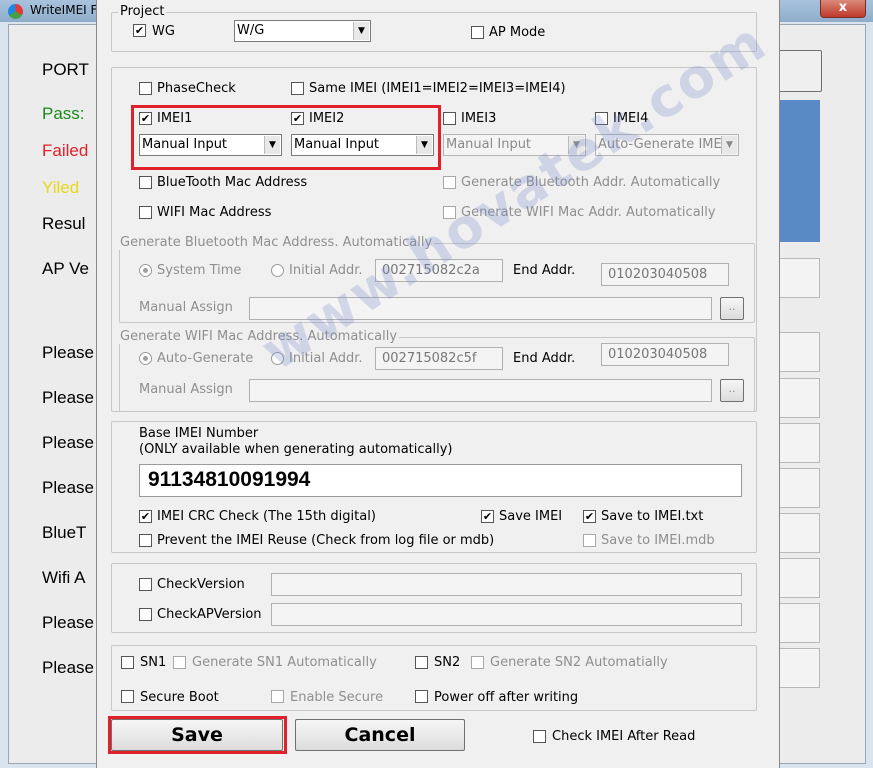 The image size is (873, 768). Describe the element at coordinates (326, 270) in the screenshot. I see `bt-initial-addr-label: Initial Addr.` at that location.